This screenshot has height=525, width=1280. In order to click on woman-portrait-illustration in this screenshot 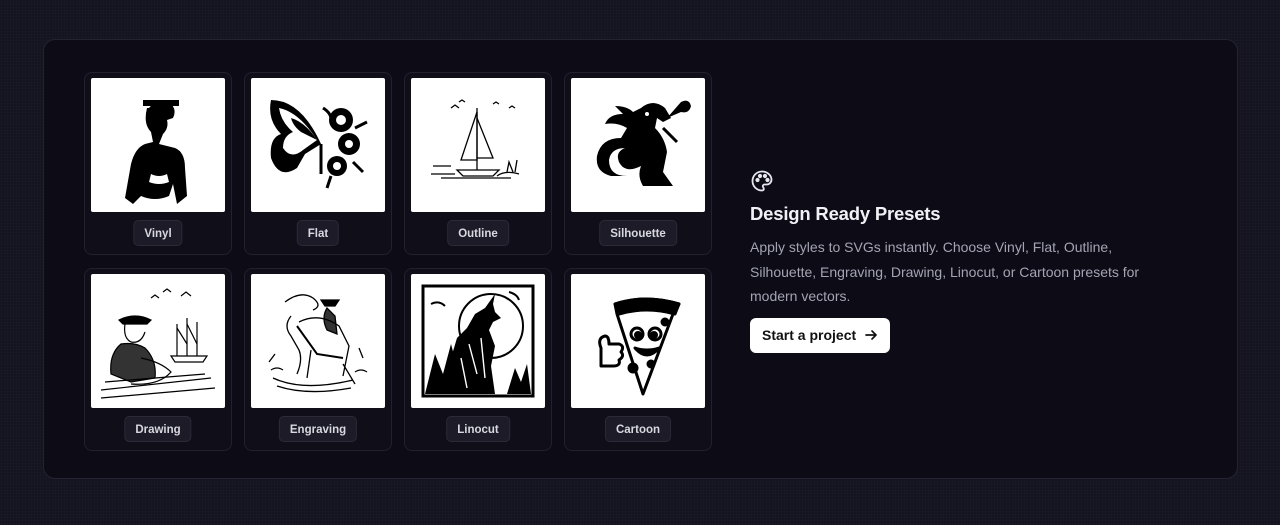, I will do `click(158, 145)`.